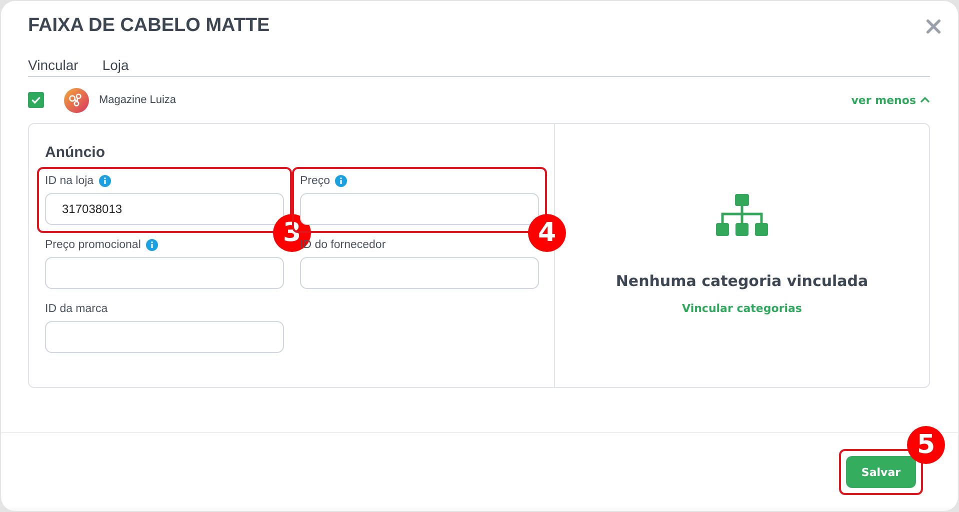  I want to click on collapse-link: ver menos, so click(890, 100).